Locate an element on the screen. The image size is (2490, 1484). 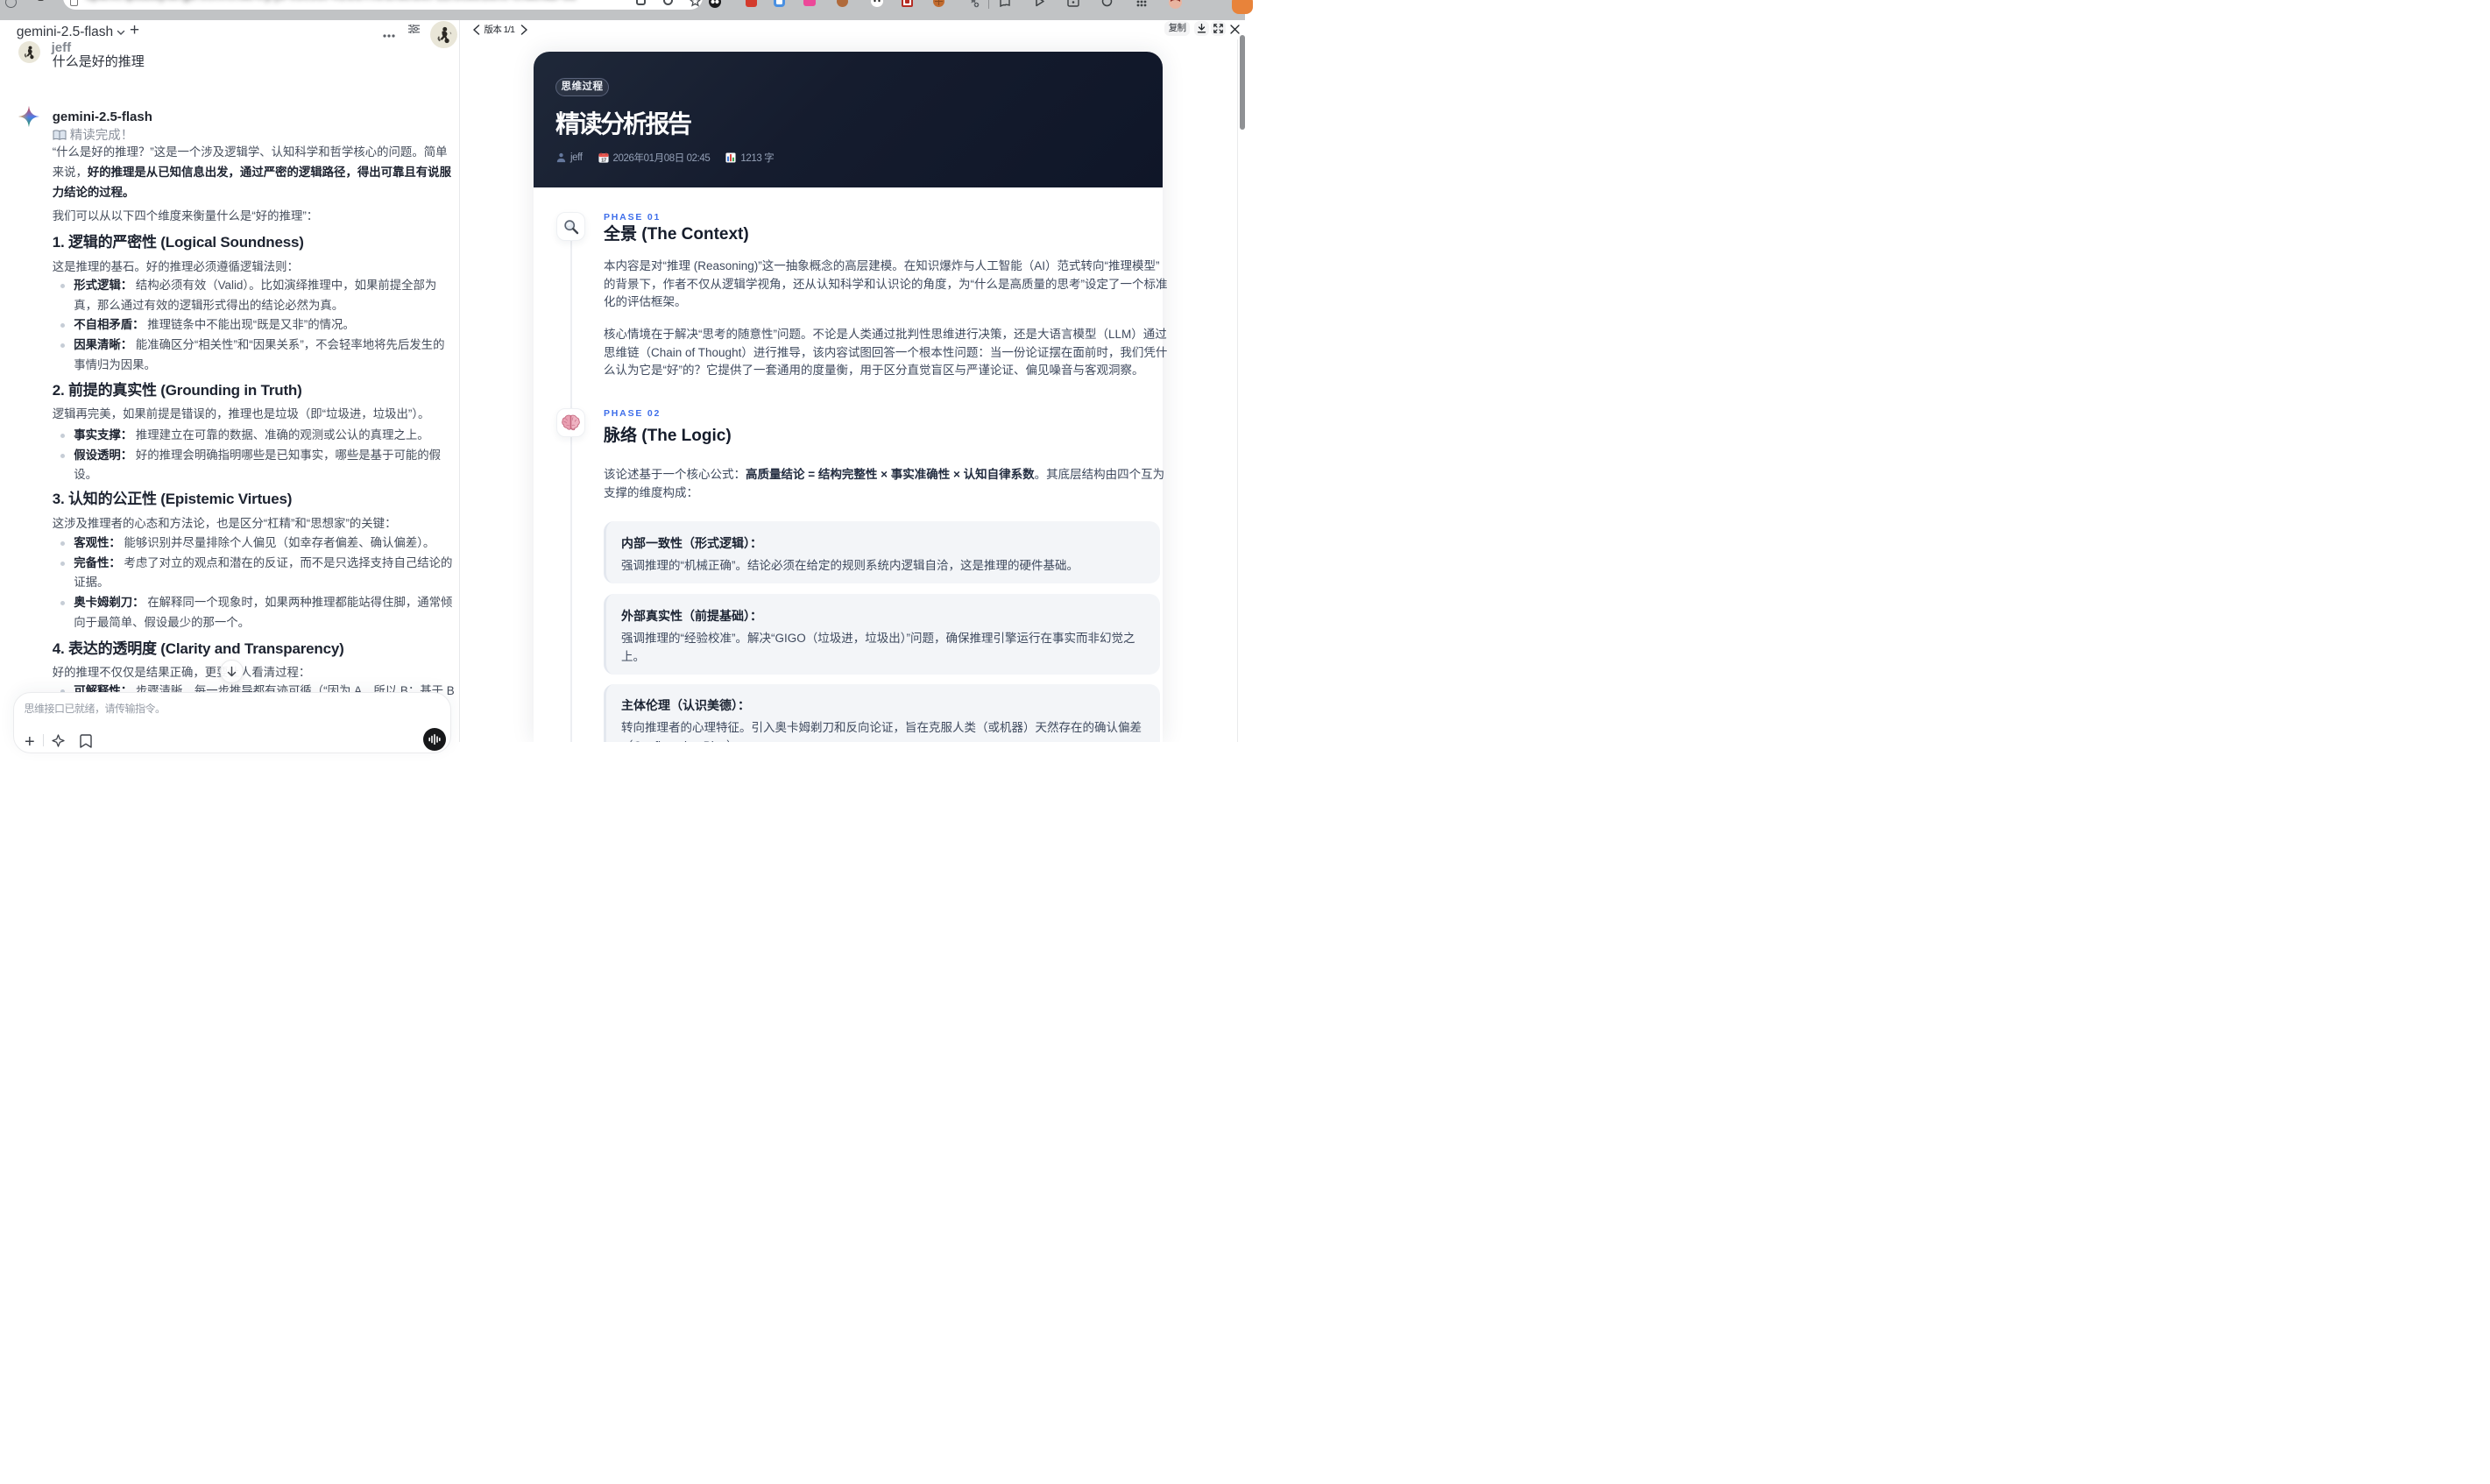
svg-text: 17 is located at coordinates (604, 160).